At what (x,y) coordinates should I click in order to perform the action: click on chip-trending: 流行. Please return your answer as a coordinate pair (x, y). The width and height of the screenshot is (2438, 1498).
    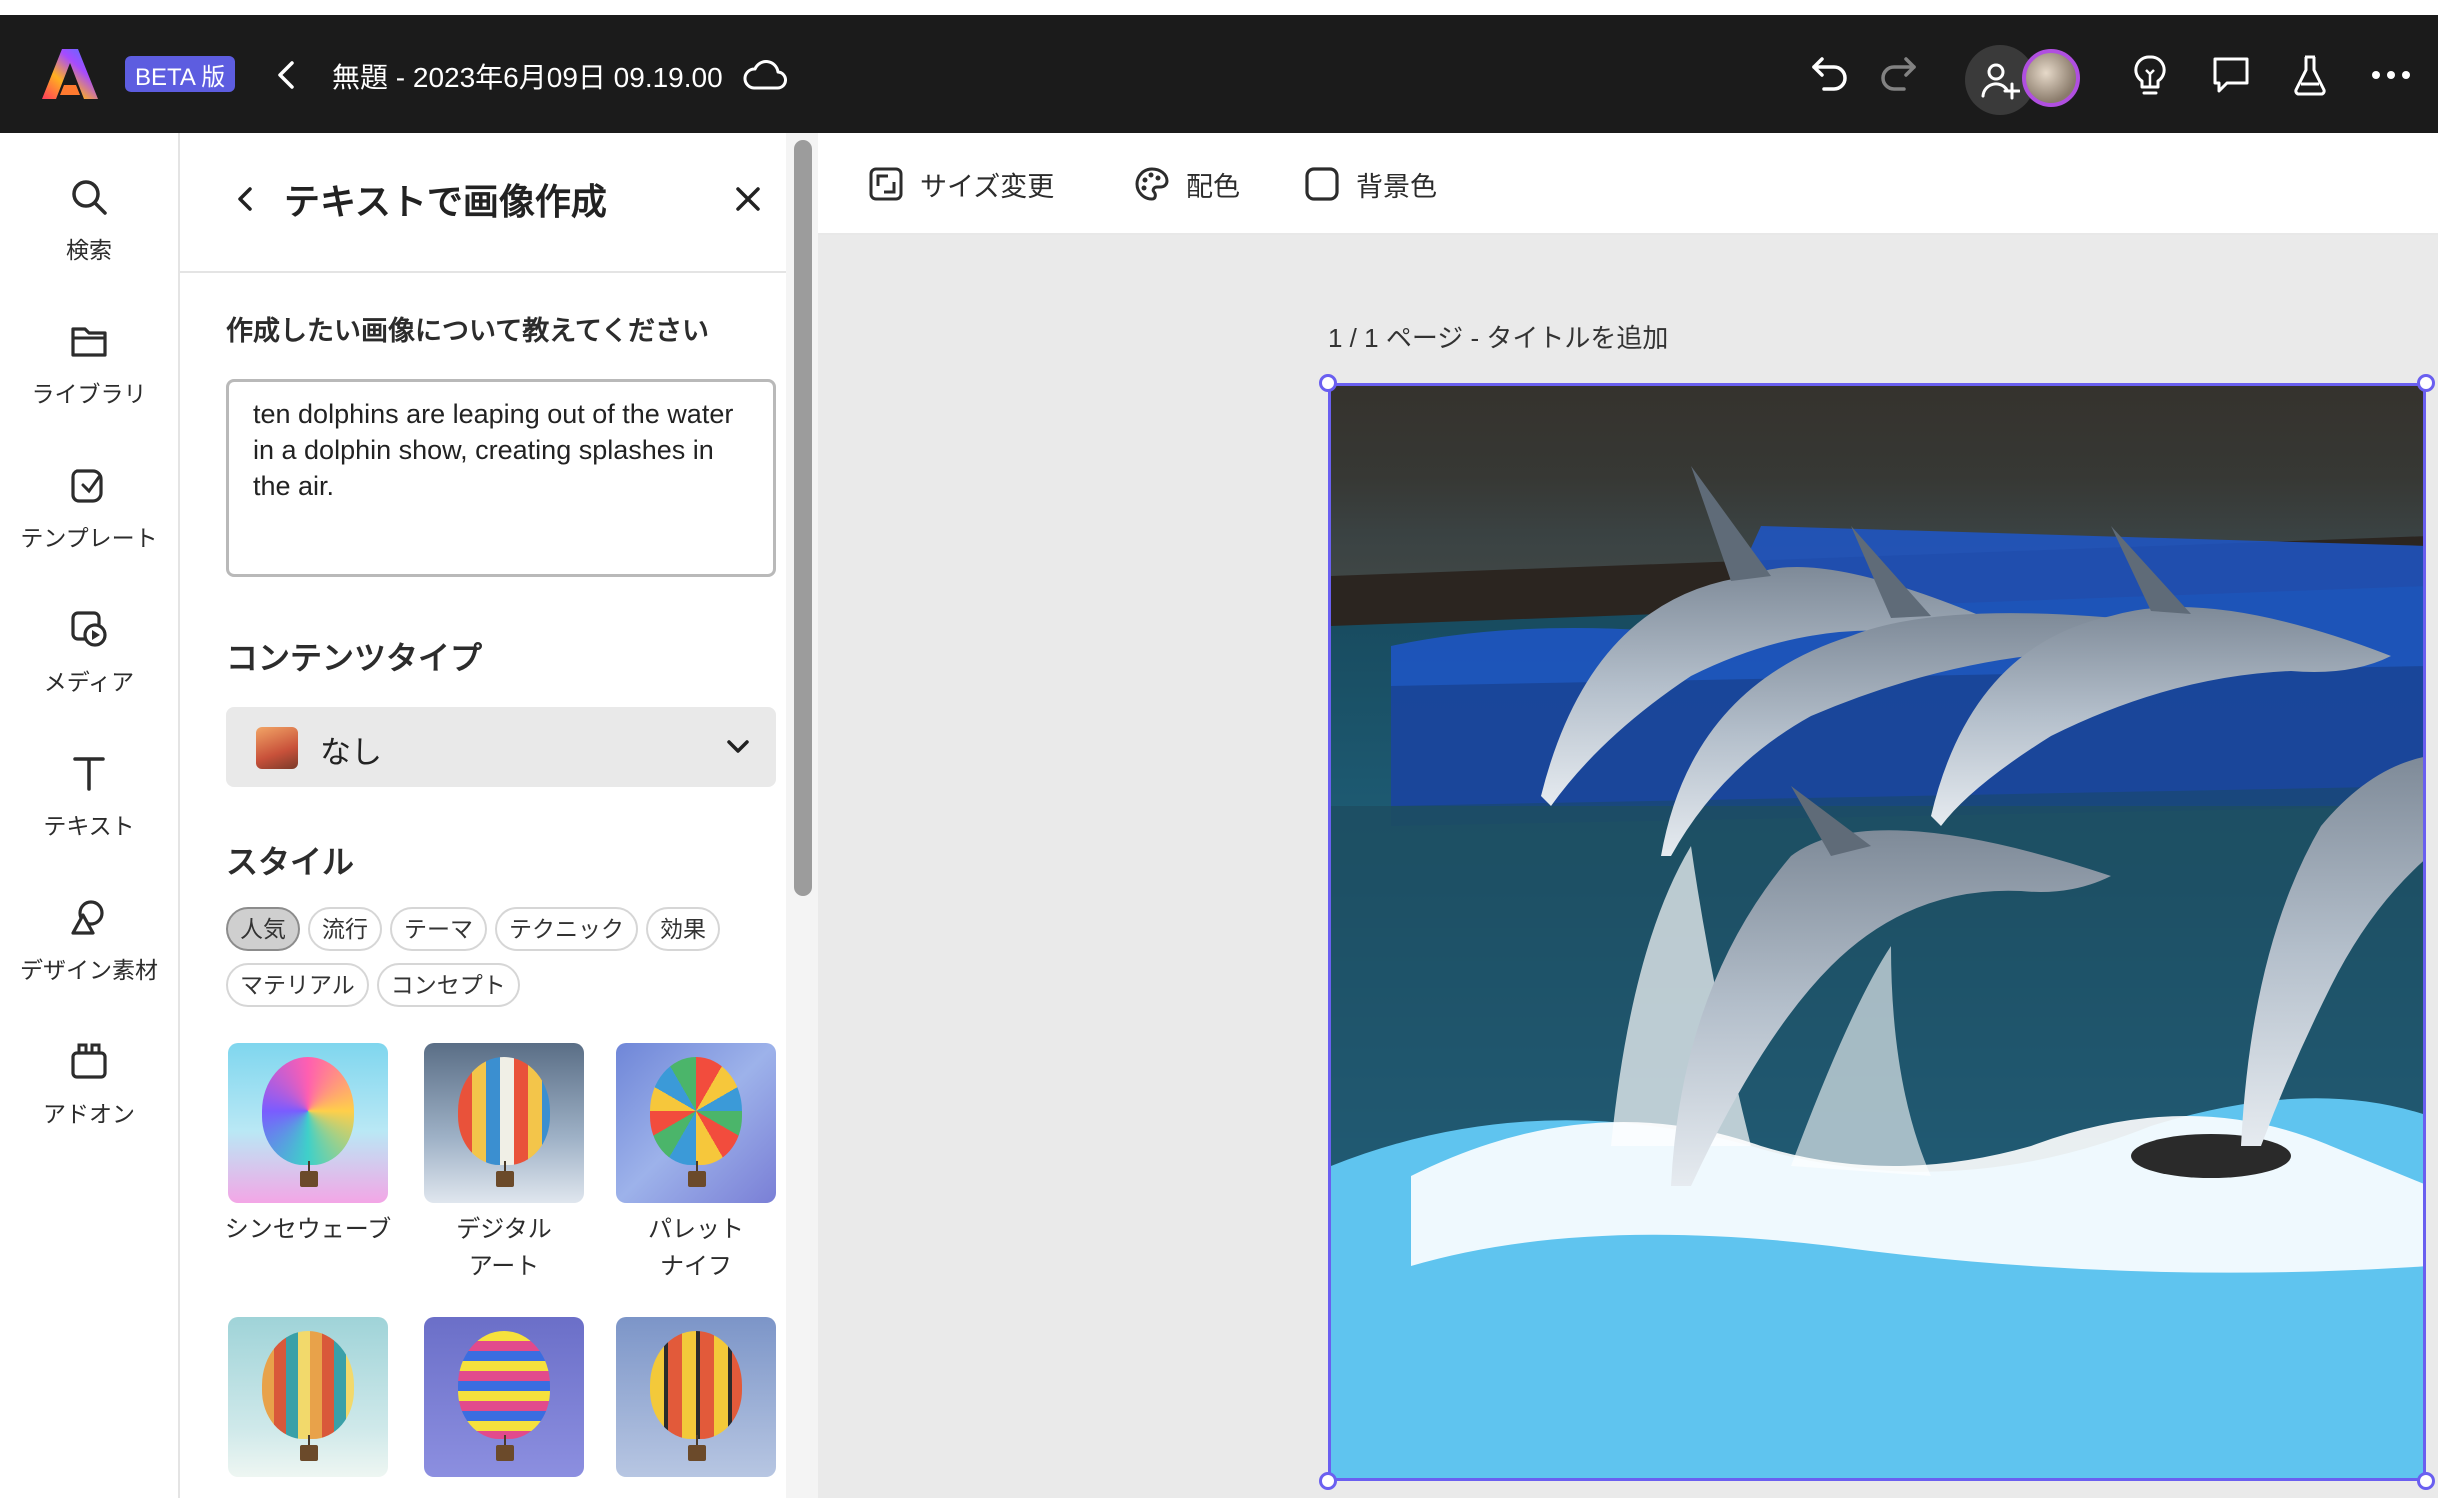
    Looking at the image, I should click on (345, 929).